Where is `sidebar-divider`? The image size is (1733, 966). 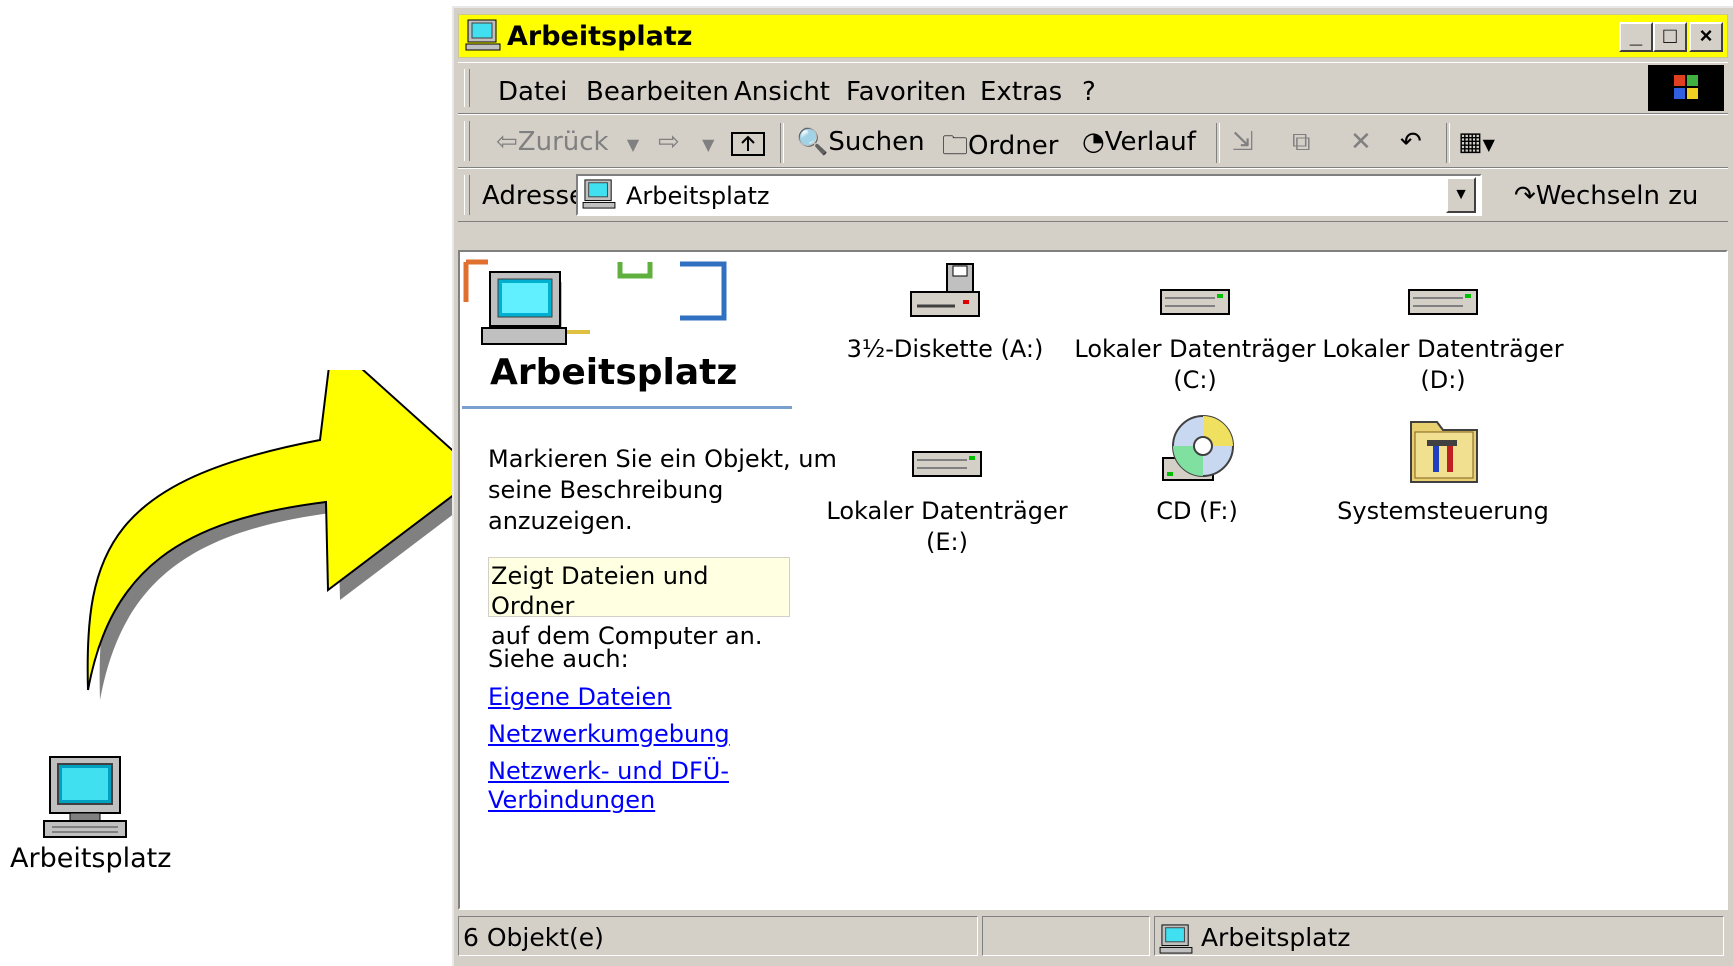 sidebar-divider is located at coordinates (627, 407).